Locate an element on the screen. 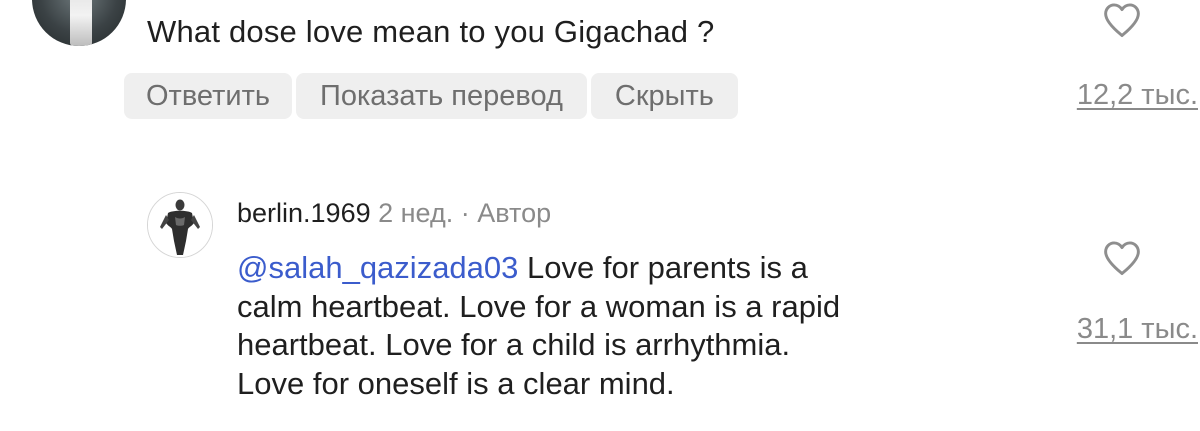 The height and width of the screenshot is (431, 1200). reply-line-4: Love for oneself is a clear mind. is located at coordinates (456, 383).